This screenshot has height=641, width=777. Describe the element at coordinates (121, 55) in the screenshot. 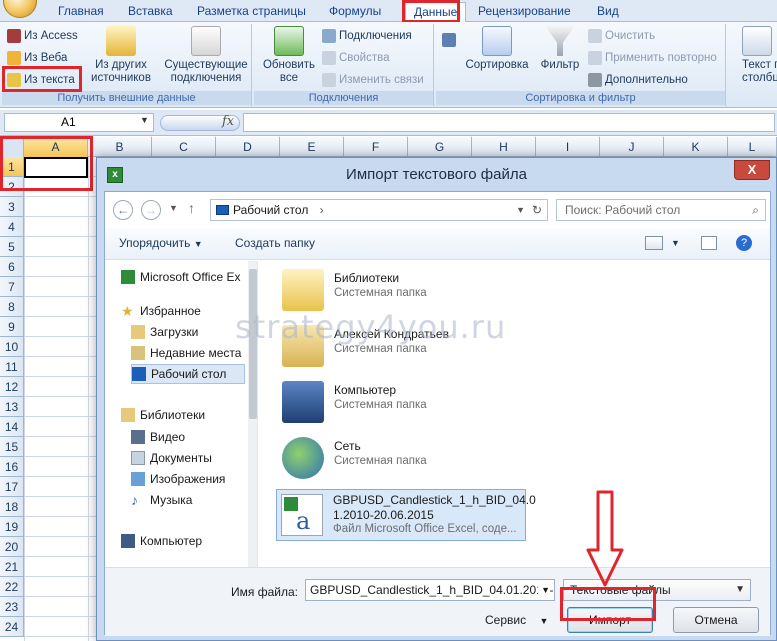

I see `other-sources-button: Из других источников` at that location.